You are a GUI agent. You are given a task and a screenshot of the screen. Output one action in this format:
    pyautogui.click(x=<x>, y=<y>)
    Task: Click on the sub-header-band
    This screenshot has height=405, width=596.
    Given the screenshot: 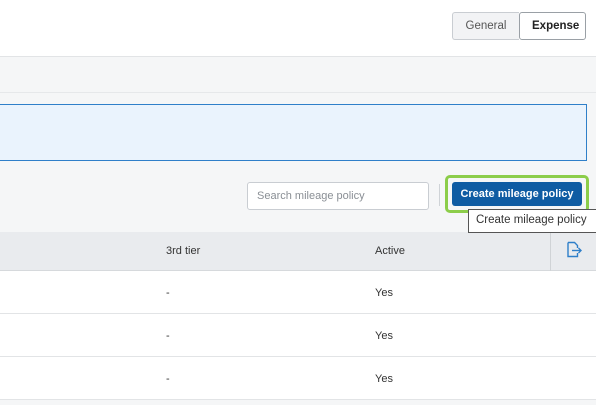 What is the action you would take?
    pyautogui.click(x=298, y=75)
    